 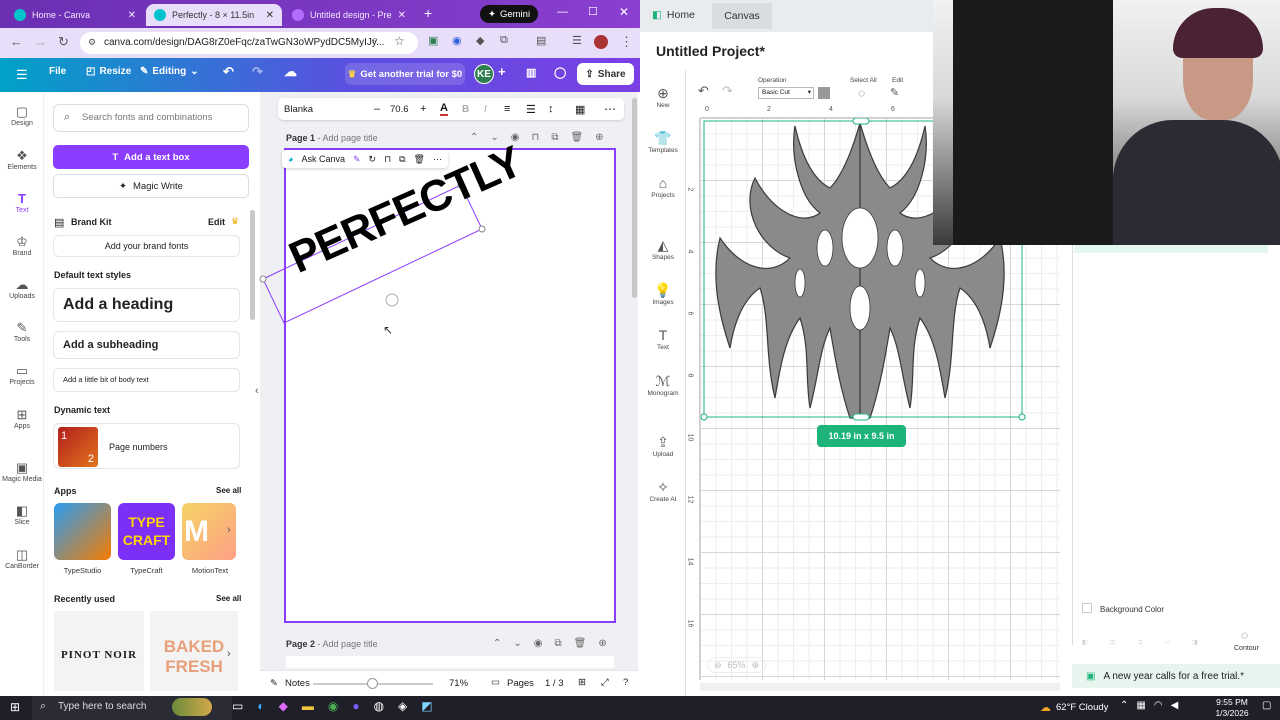 I want to click on notification-icon: ▢, so click(x=1266, y=705).